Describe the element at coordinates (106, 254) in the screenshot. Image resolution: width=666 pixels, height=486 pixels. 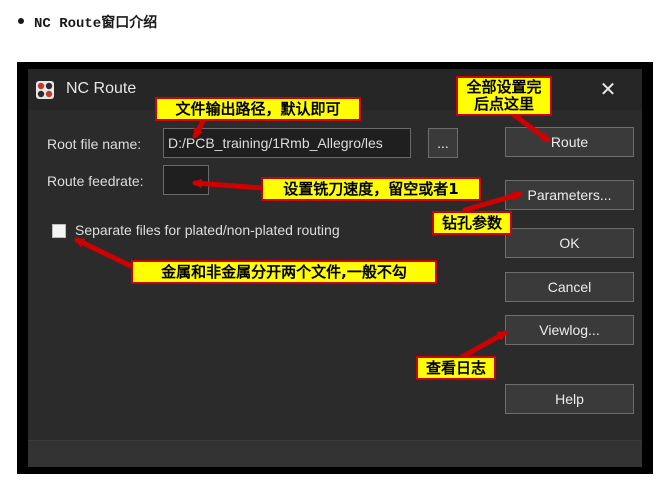
I see `arrow-separate-files` at that location.